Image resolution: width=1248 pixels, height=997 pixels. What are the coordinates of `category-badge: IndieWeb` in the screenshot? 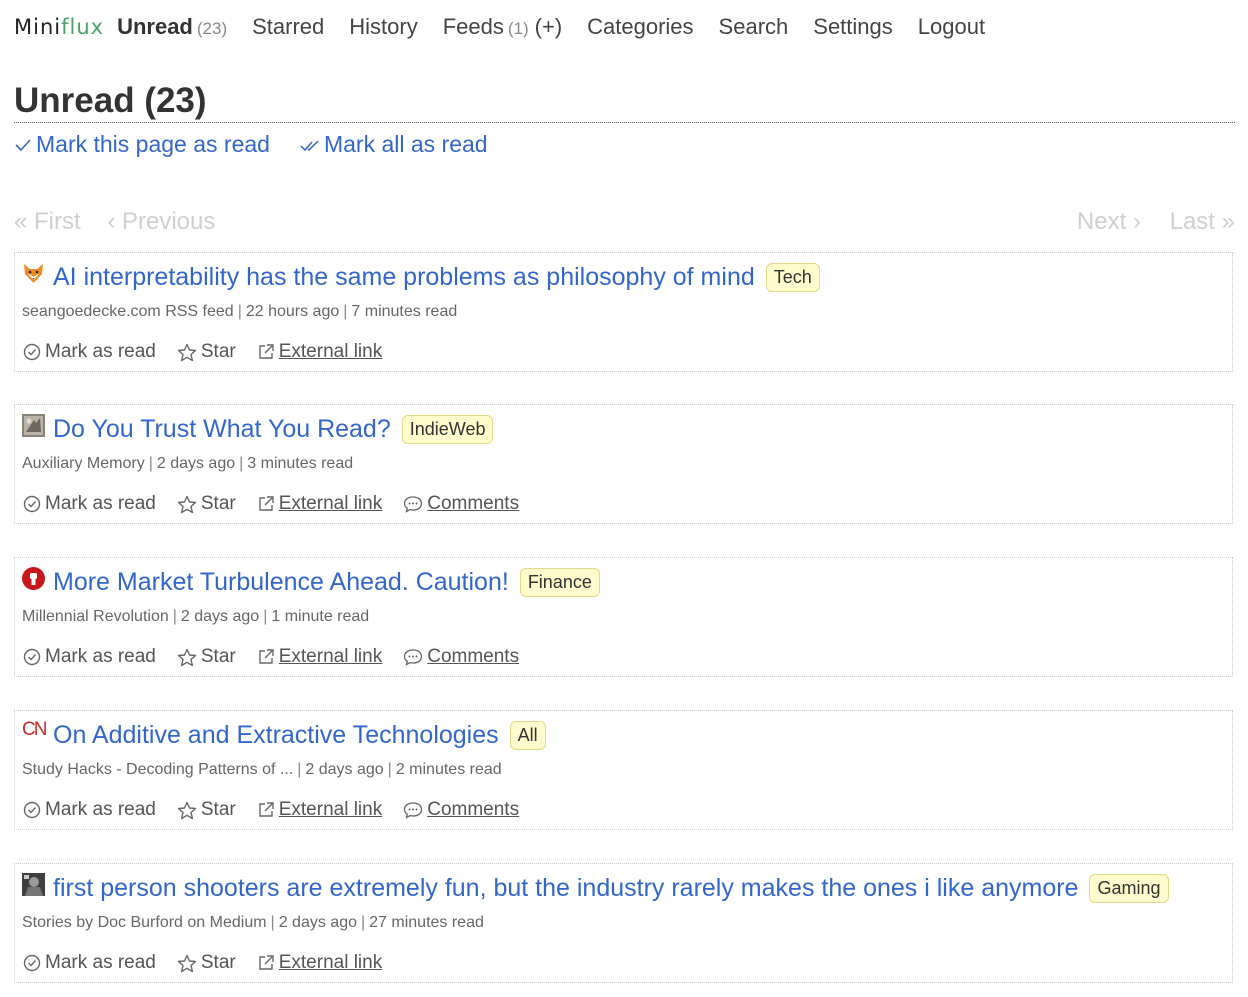 It's located at (447, 429).